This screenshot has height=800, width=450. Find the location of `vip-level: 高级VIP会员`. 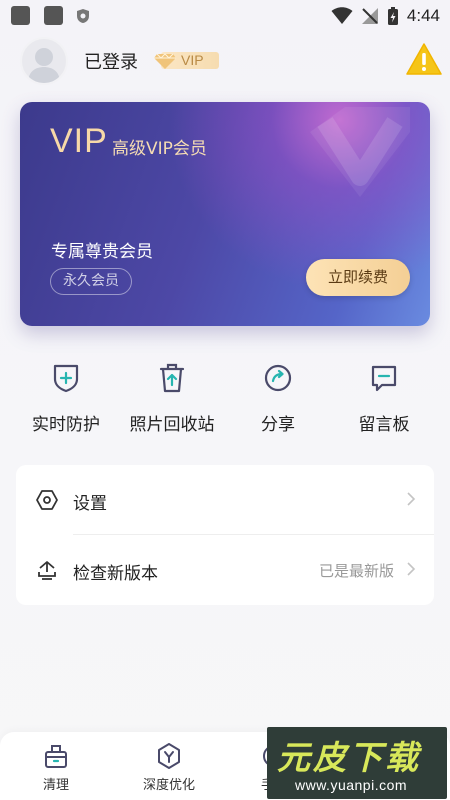

vip-level: 高级VIP会员 is located at coordinates (159, 149).